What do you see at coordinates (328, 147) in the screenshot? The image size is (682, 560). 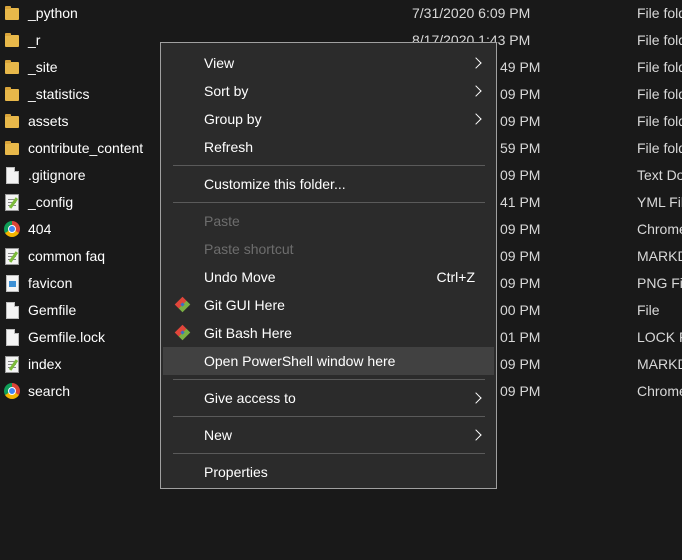 I see `menu-item-refresh: Refresh` at bounding box center [328, 147].